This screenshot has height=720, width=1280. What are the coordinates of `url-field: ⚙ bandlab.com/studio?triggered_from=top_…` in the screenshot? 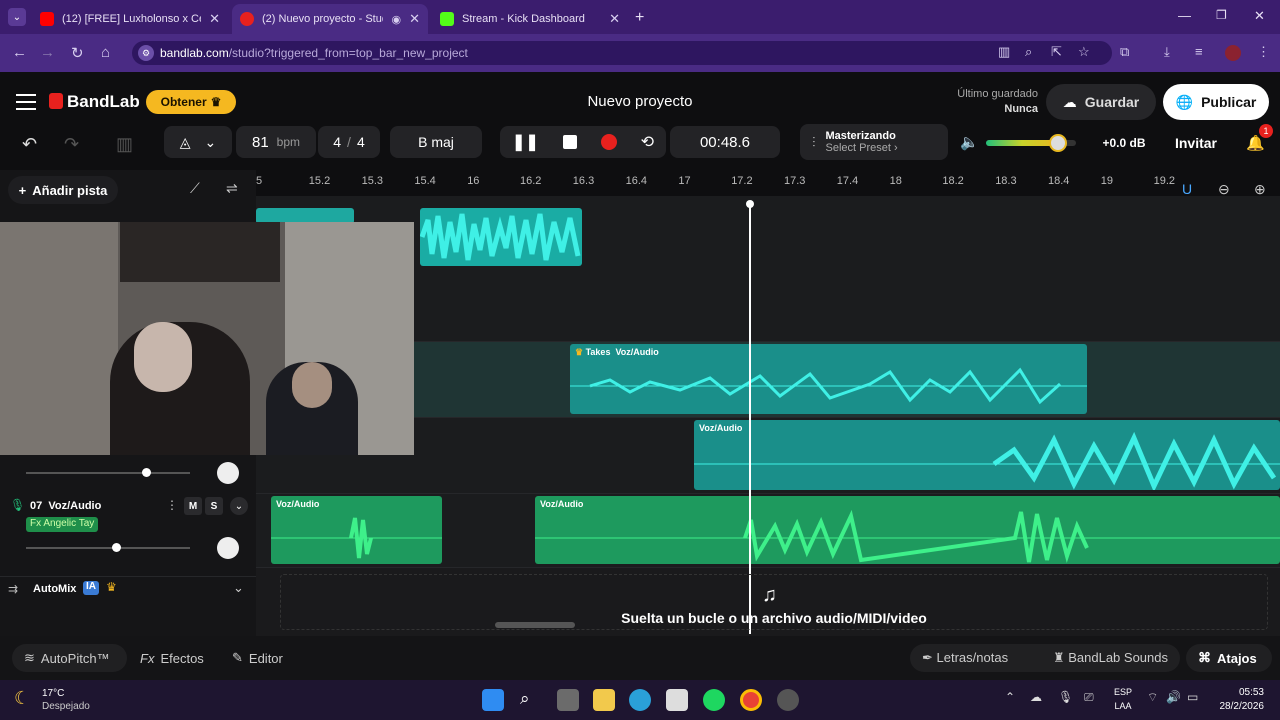 It's located at (622, 53).